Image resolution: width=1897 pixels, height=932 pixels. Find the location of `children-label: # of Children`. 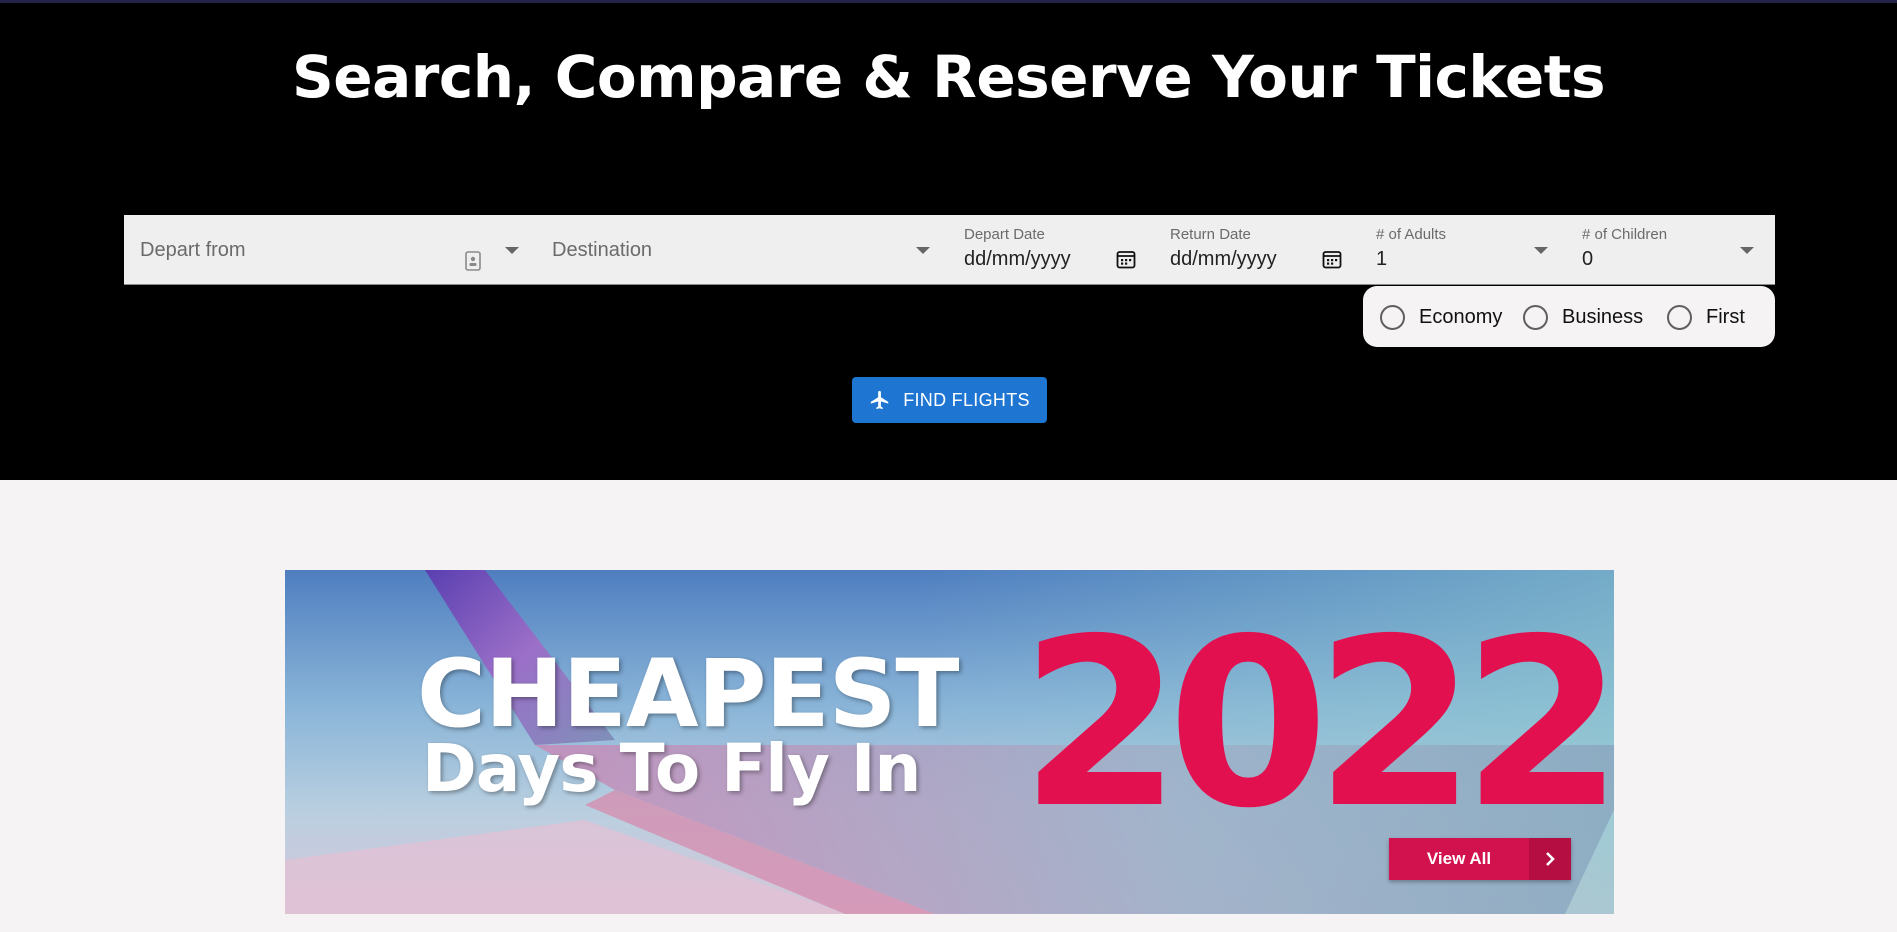

children-label: # of Children is located at coordinates (1625, 234).